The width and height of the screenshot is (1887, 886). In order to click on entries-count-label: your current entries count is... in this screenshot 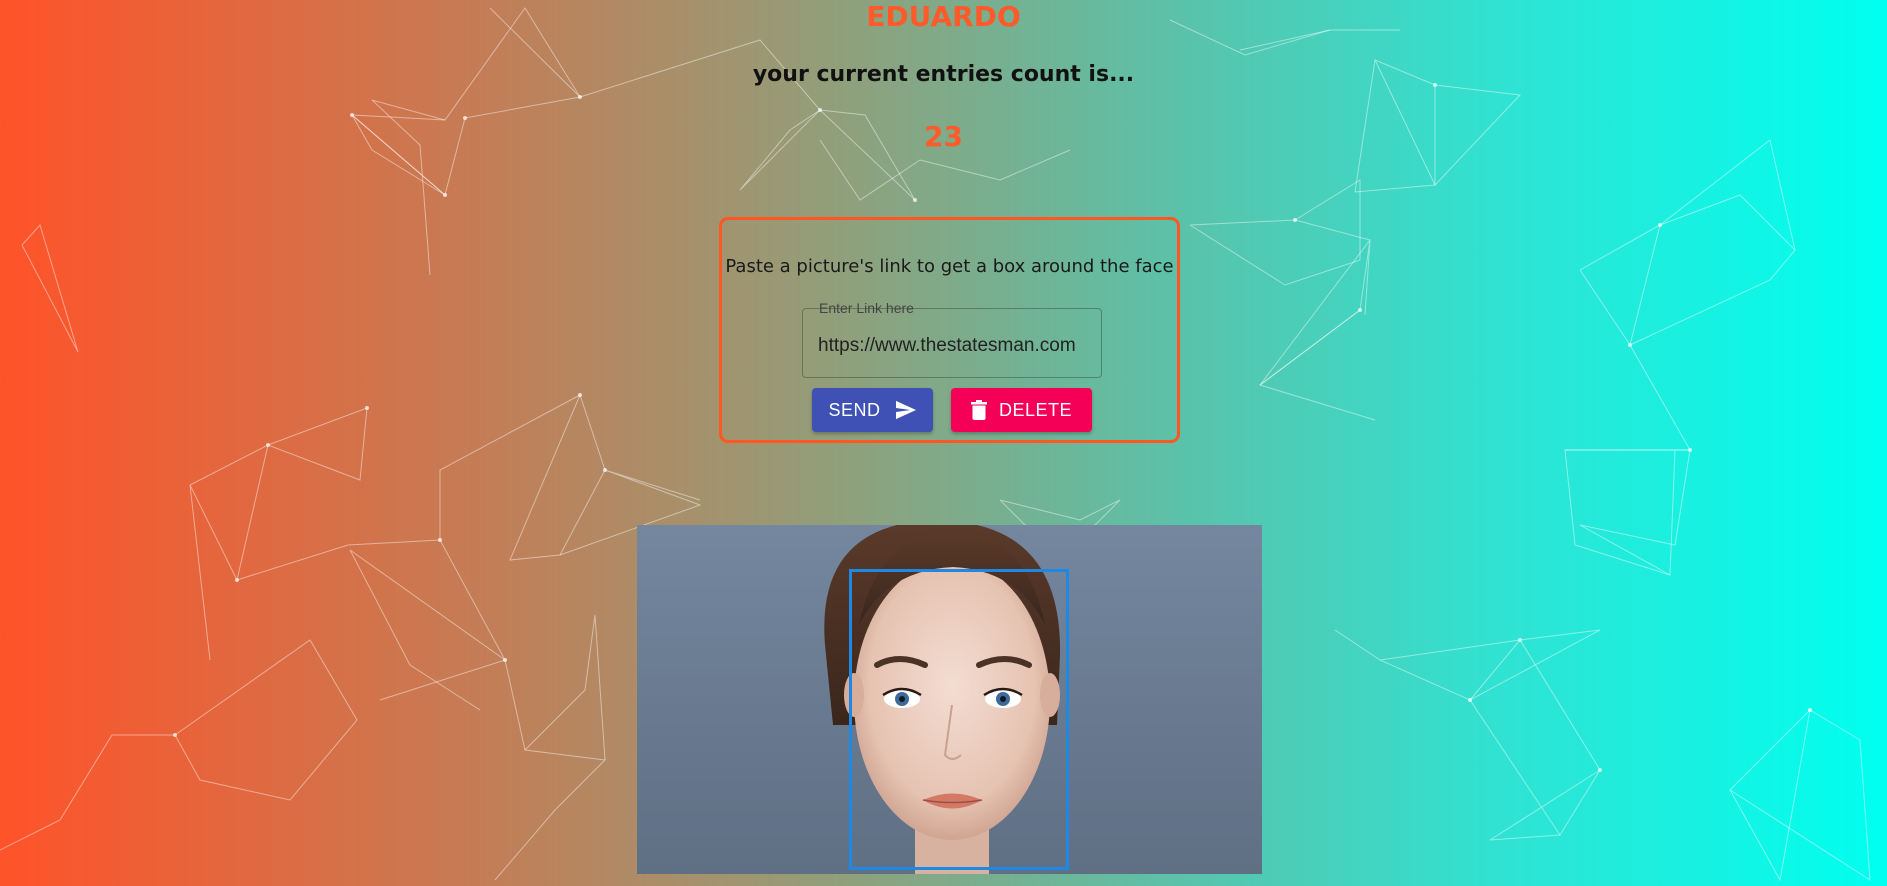, I will do `click(943, 74)`.